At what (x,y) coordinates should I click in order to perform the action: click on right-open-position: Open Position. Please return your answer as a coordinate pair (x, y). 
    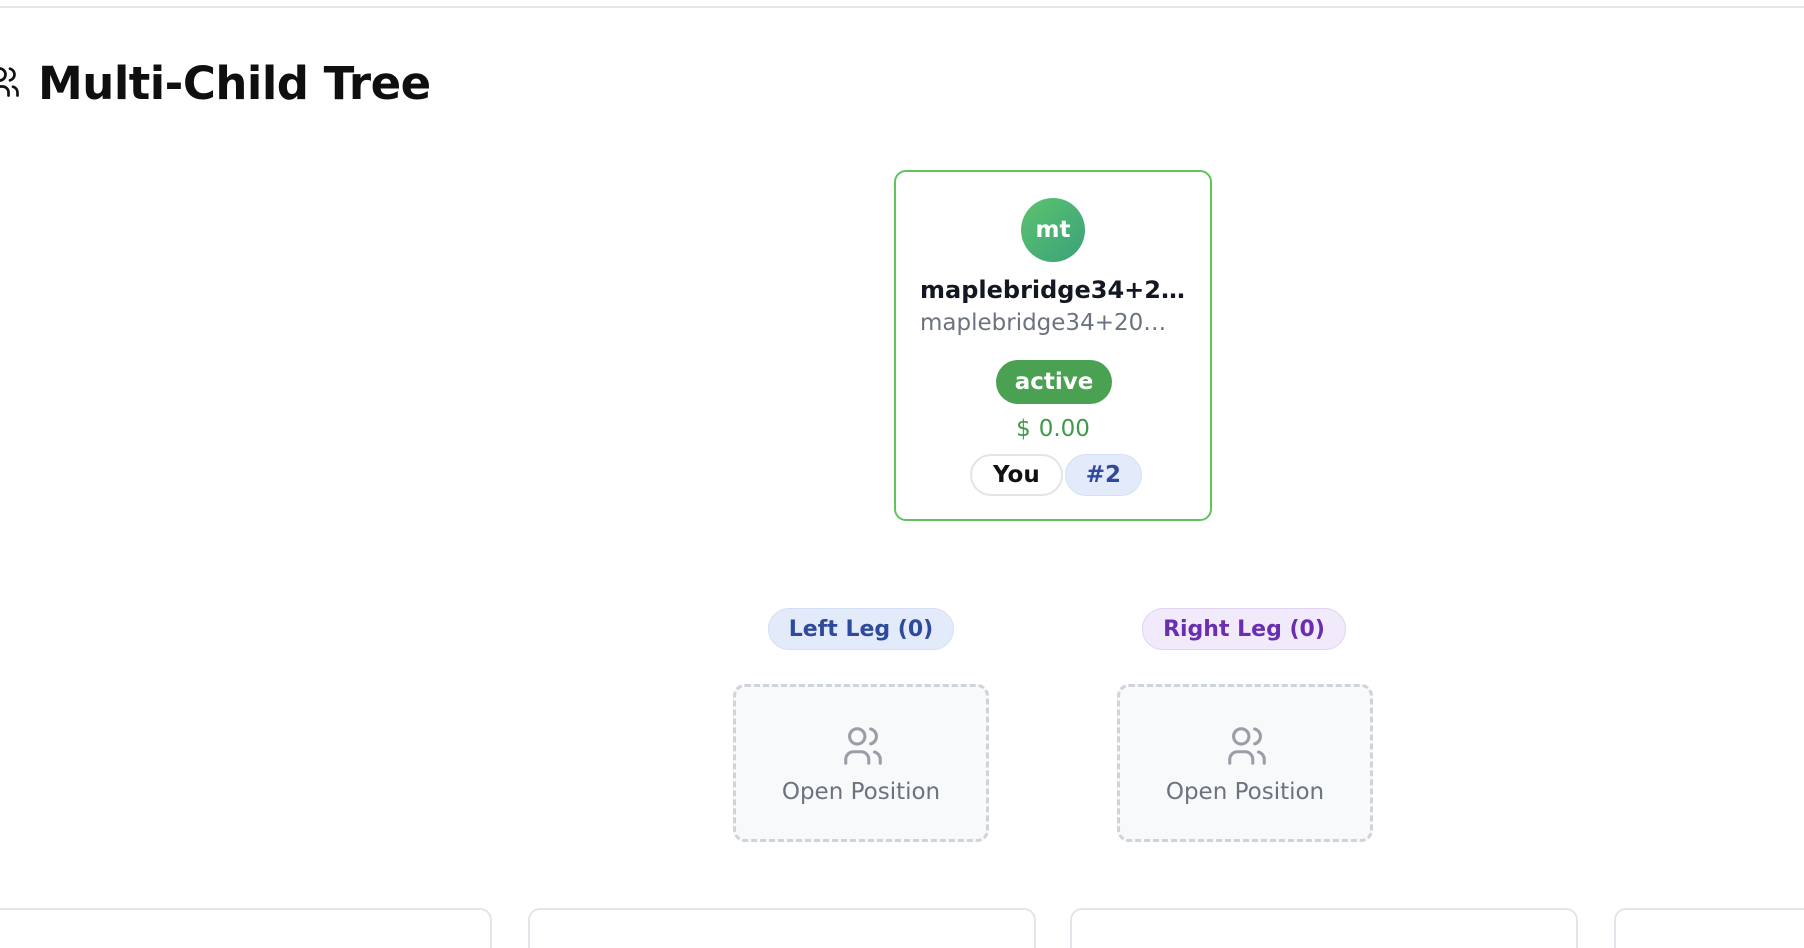
    Looking at the image, I should click on (1245, 763).